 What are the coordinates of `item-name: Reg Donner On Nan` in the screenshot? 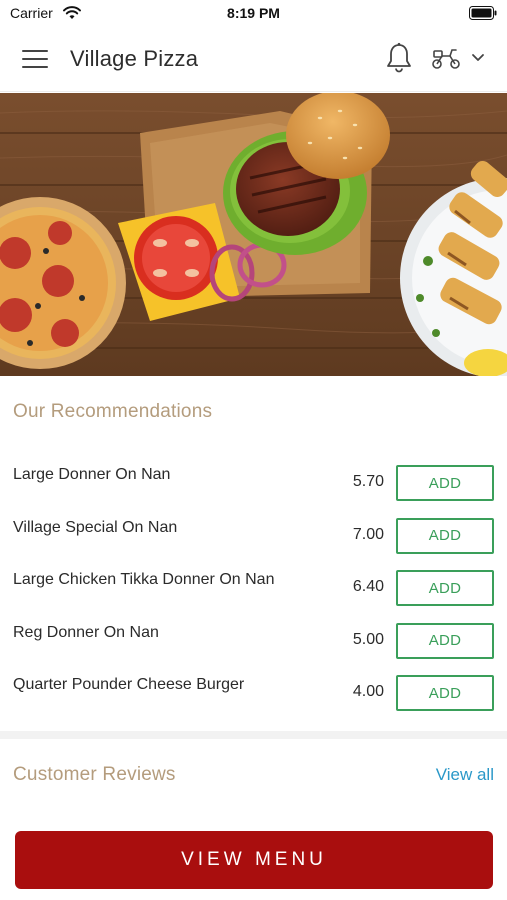 It's located at (86, 632).